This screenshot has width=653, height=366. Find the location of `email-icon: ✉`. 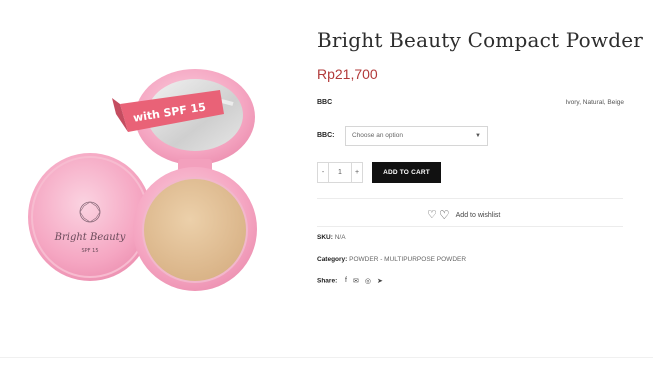

email-icon: ✉ is located at coordinates (356, 281).